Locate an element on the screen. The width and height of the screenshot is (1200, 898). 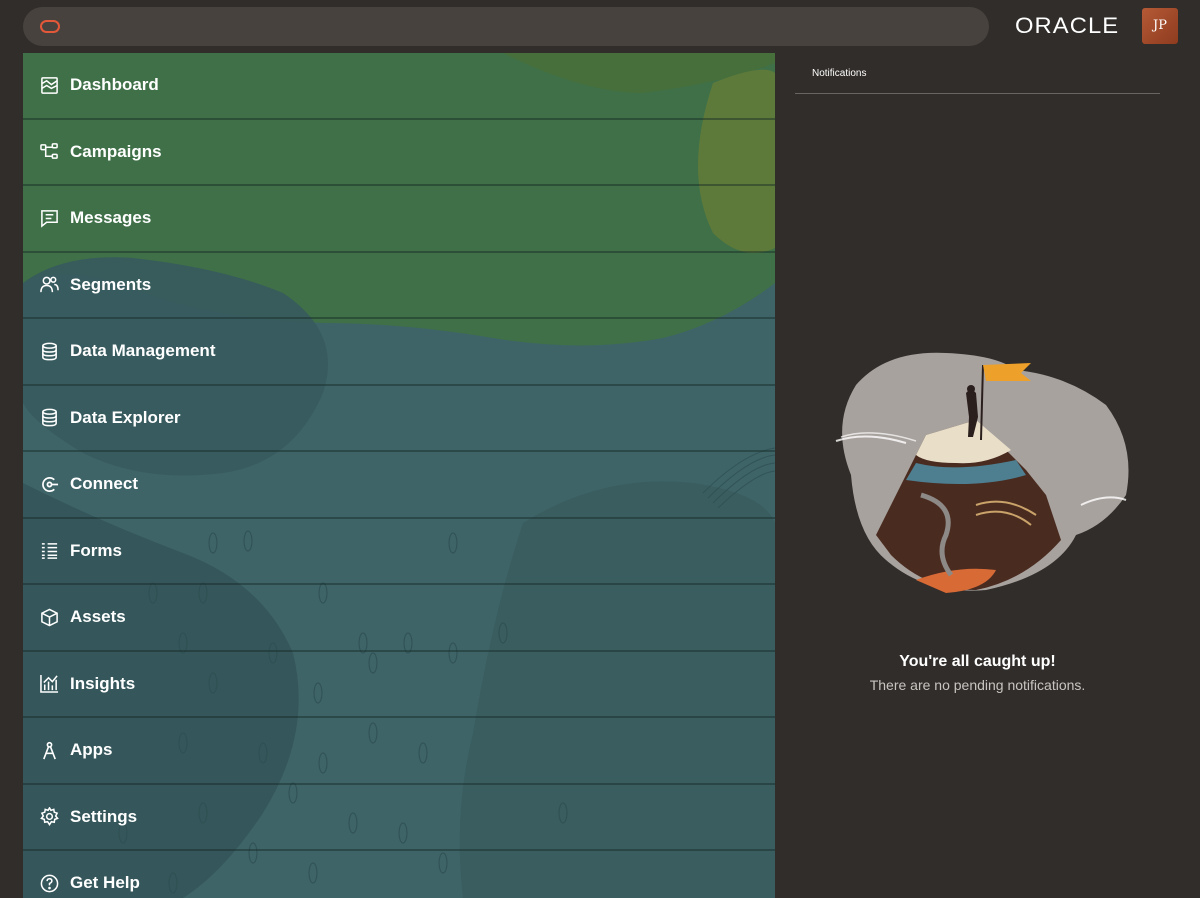
empty-state-message: There are no pending notifications. is located at coordinates (977, 685).